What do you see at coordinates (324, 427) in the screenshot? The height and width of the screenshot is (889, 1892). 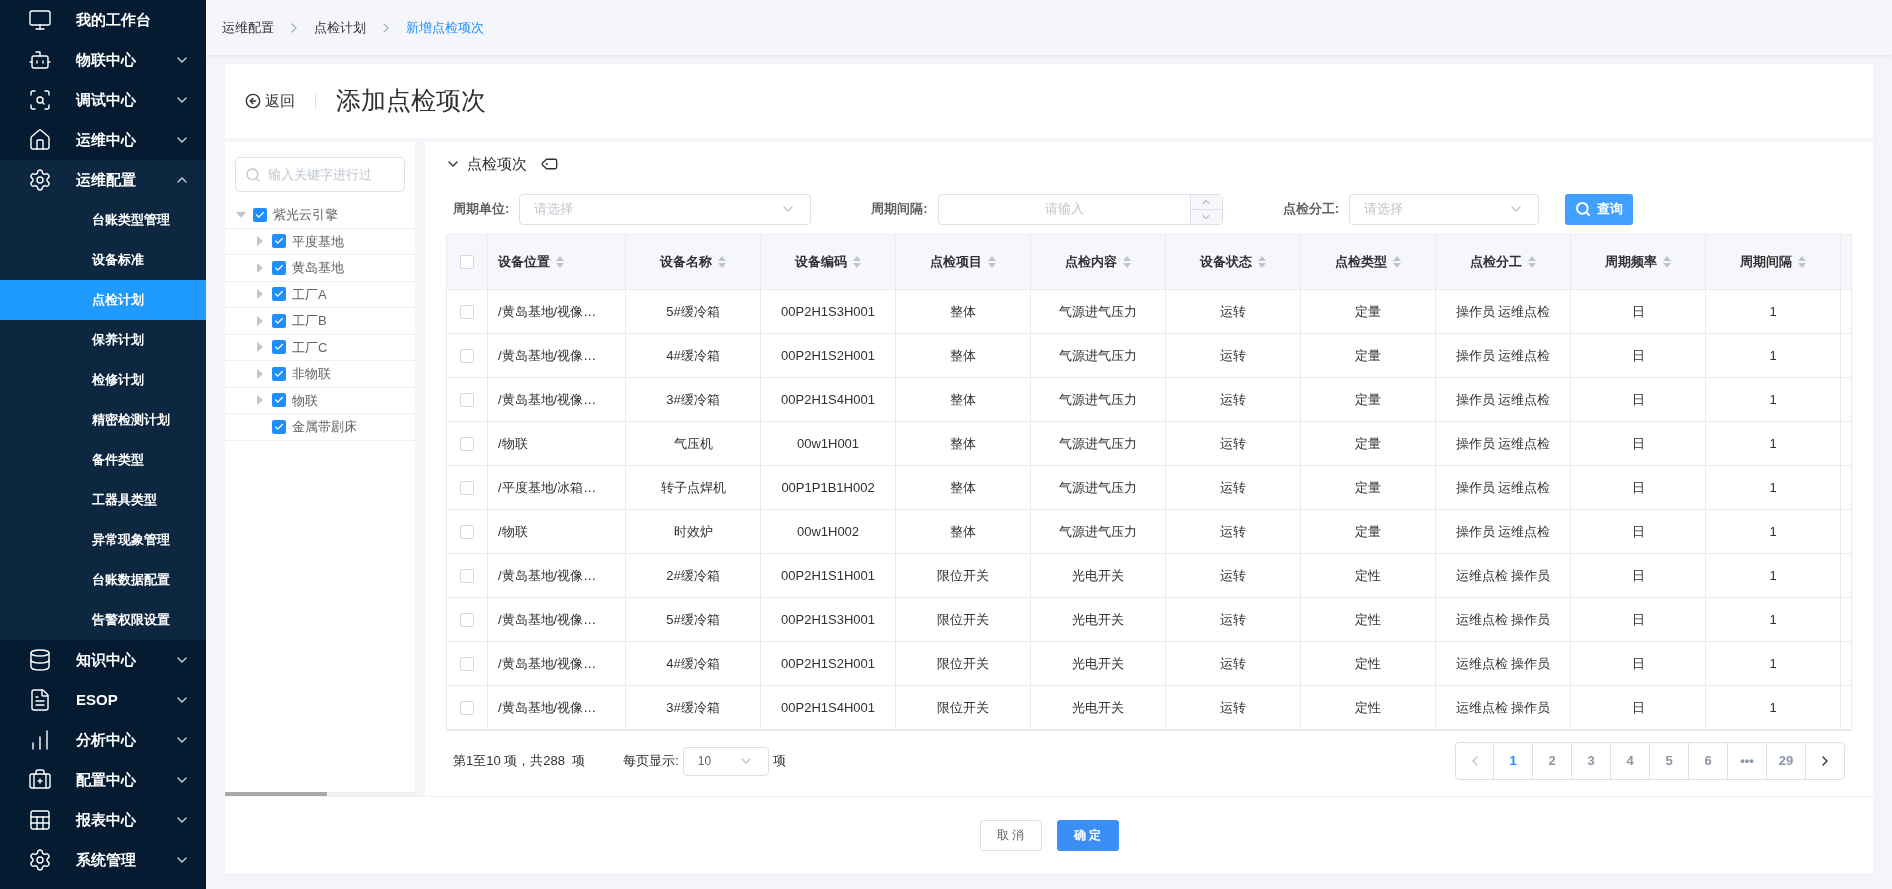 I see `tree-node-label: 金属带剧床` at bounding box center [324, 427].